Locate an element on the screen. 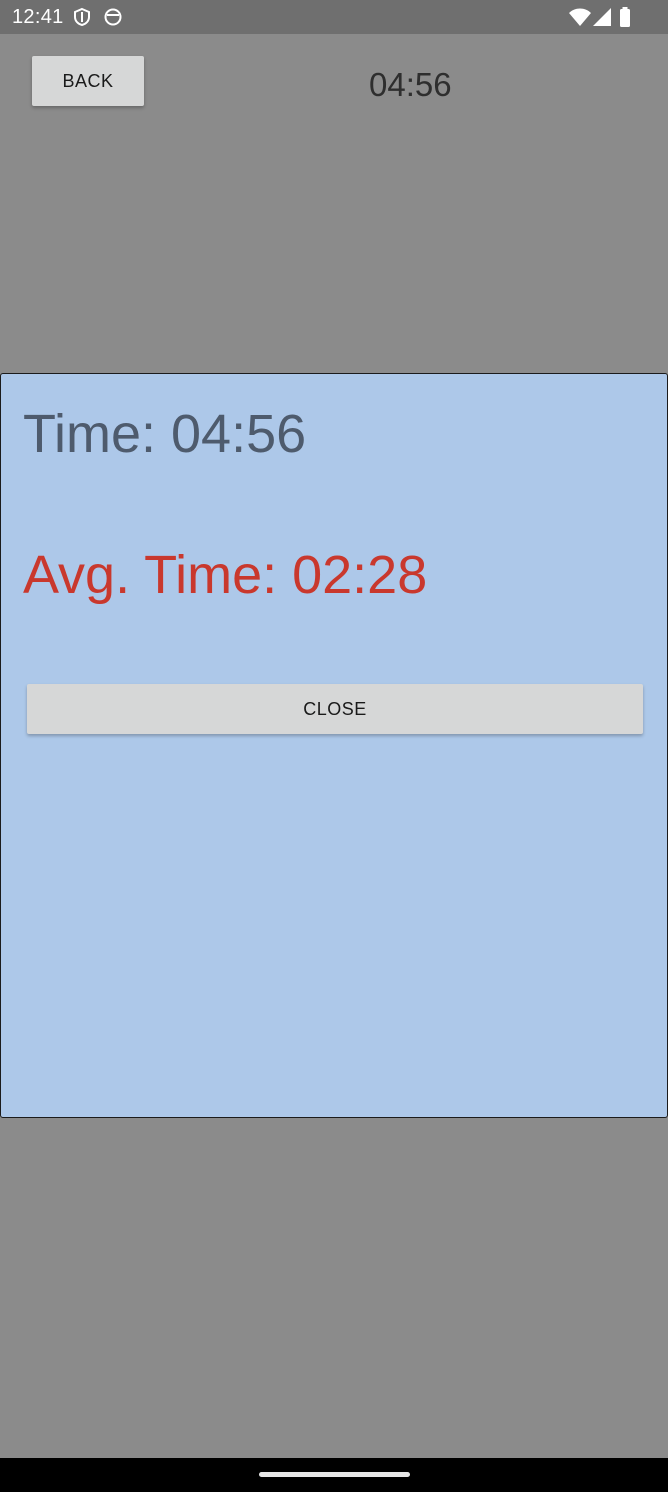 This screenshot has height=1492, width=668. battery-icon is located at coordinates (625, 17).